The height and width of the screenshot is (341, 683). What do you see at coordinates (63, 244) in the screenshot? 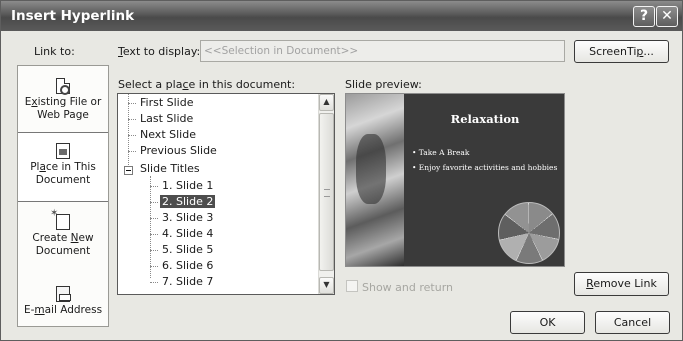
I see `link-item-label: Create New Document` at bounding box center [63, 244].